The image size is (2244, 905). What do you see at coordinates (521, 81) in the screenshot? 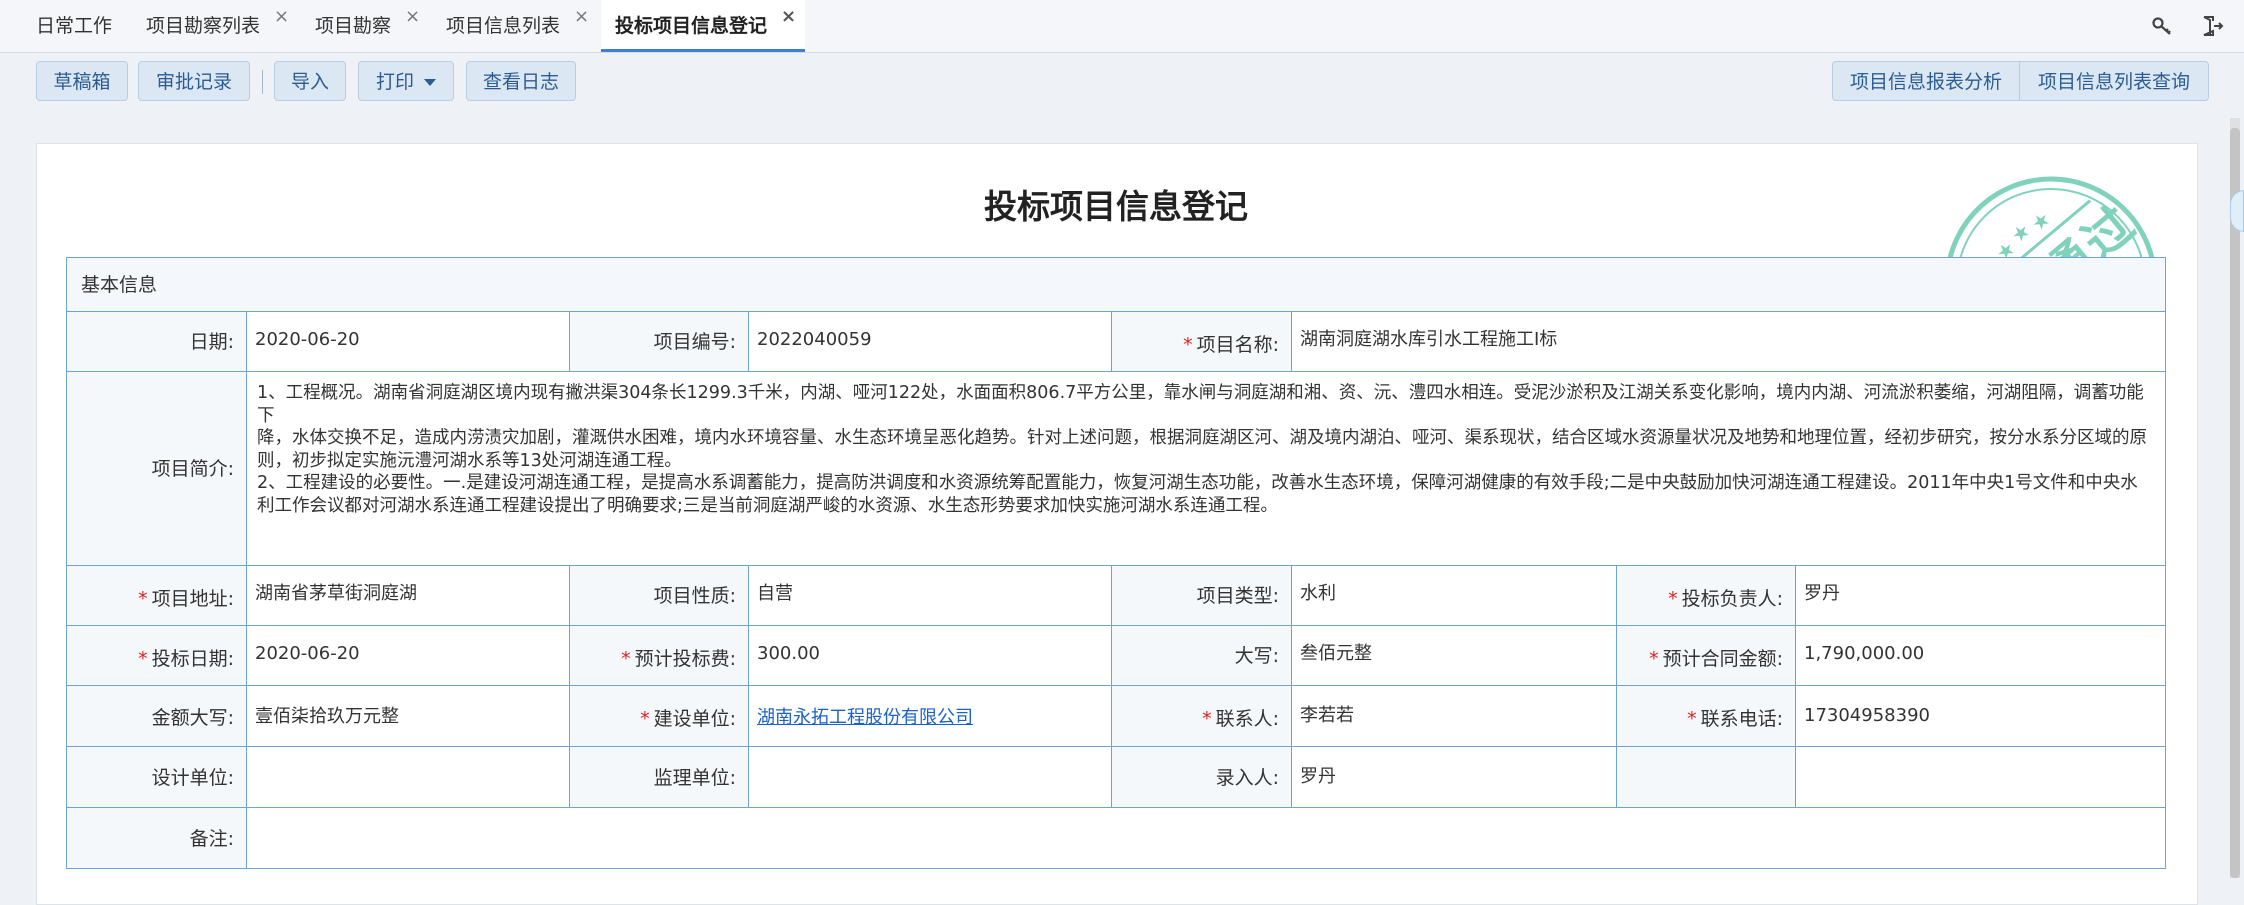
I see `view-log-button: 查看日志` at bounding box center [521, 81].